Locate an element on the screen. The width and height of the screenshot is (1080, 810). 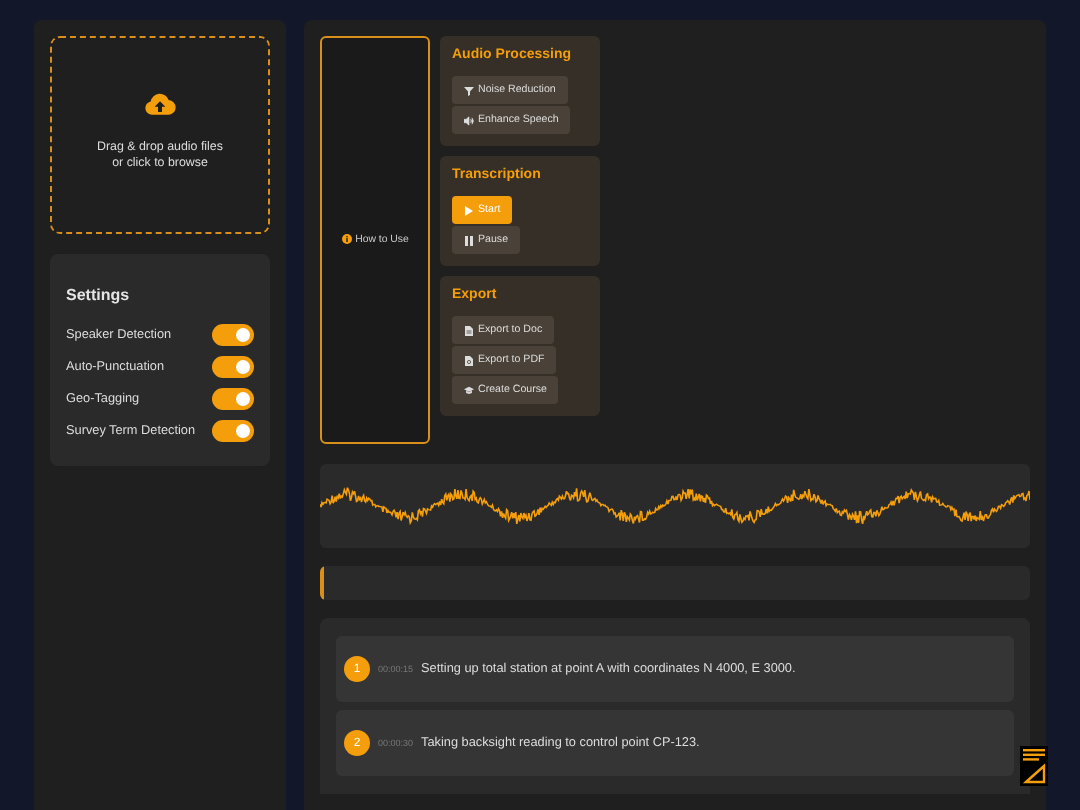
cloud-upload-icon is located at coordinates (160, 103).